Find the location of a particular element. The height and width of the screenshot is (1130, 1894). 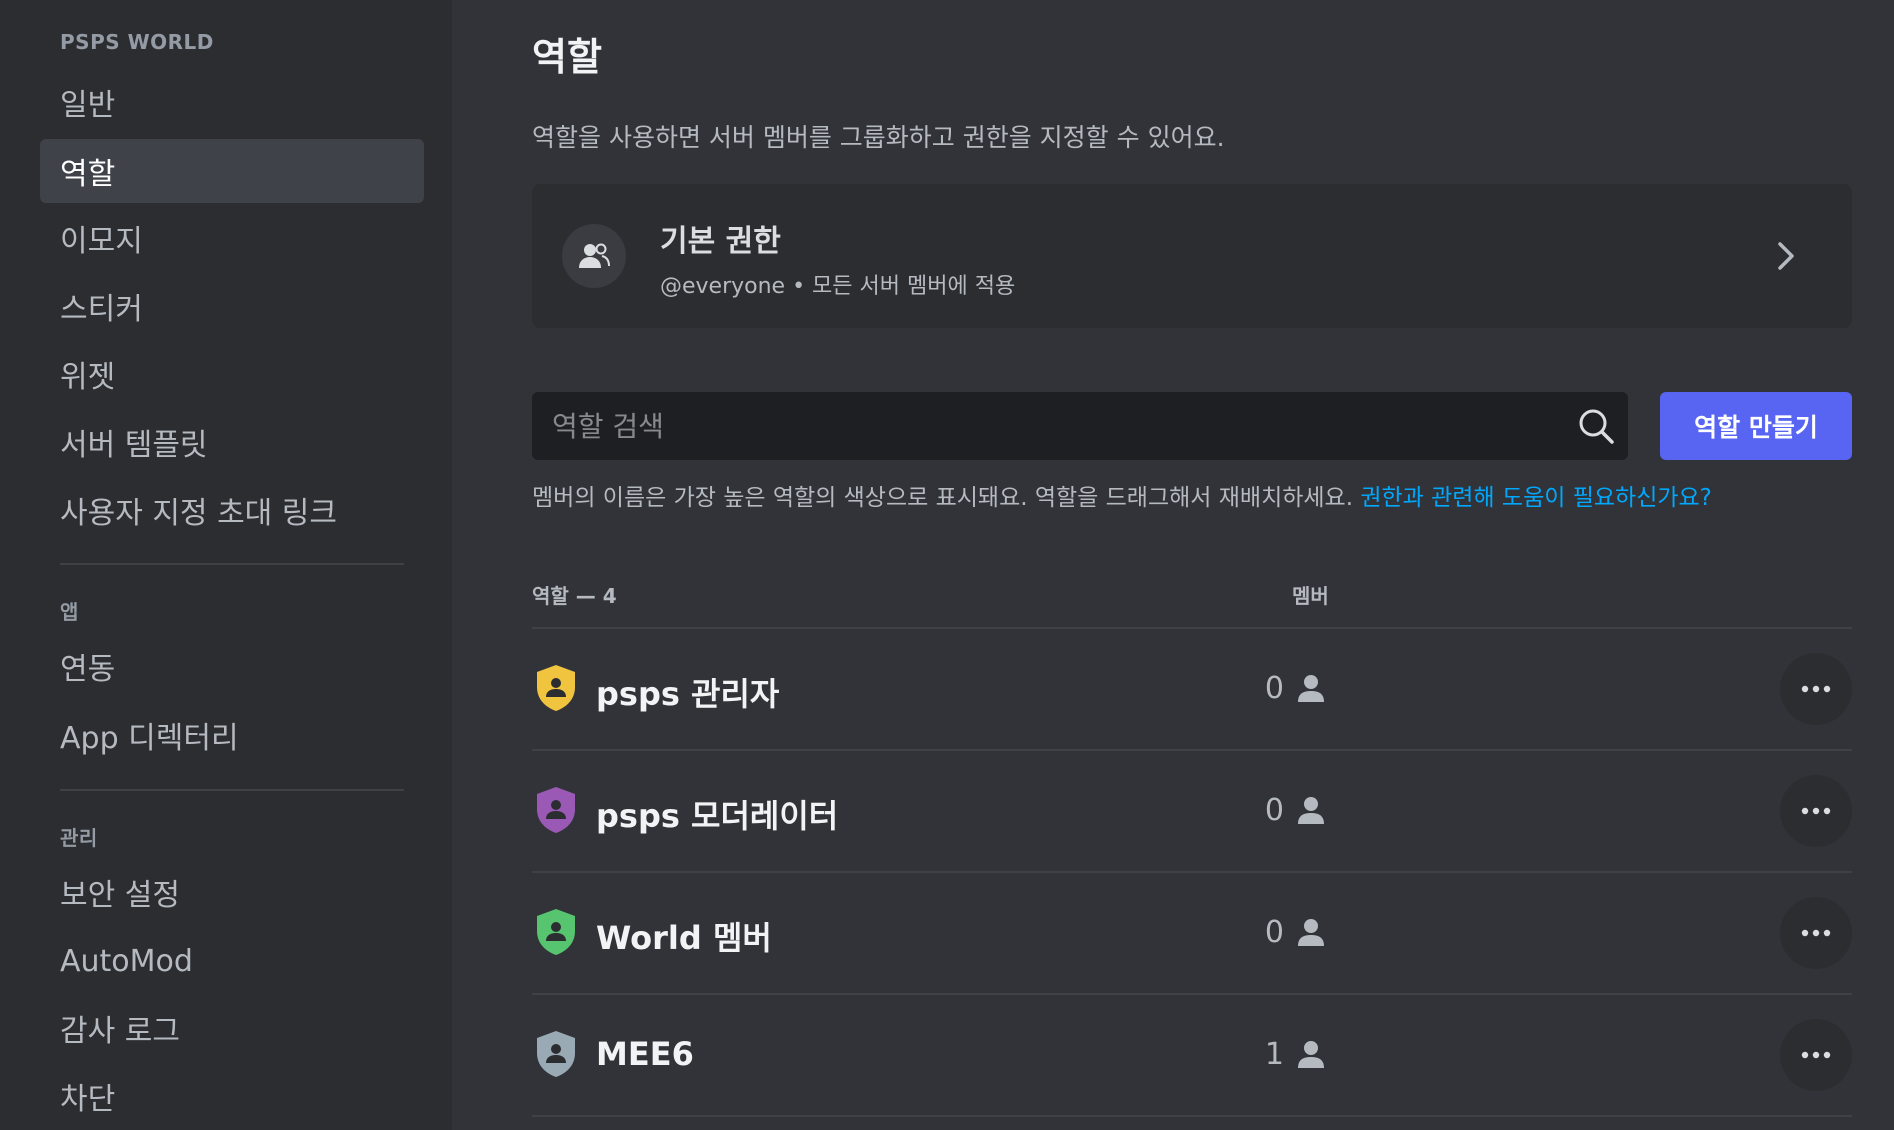

sidebar-item-general: 일반 is located at coordinates (232, 102).